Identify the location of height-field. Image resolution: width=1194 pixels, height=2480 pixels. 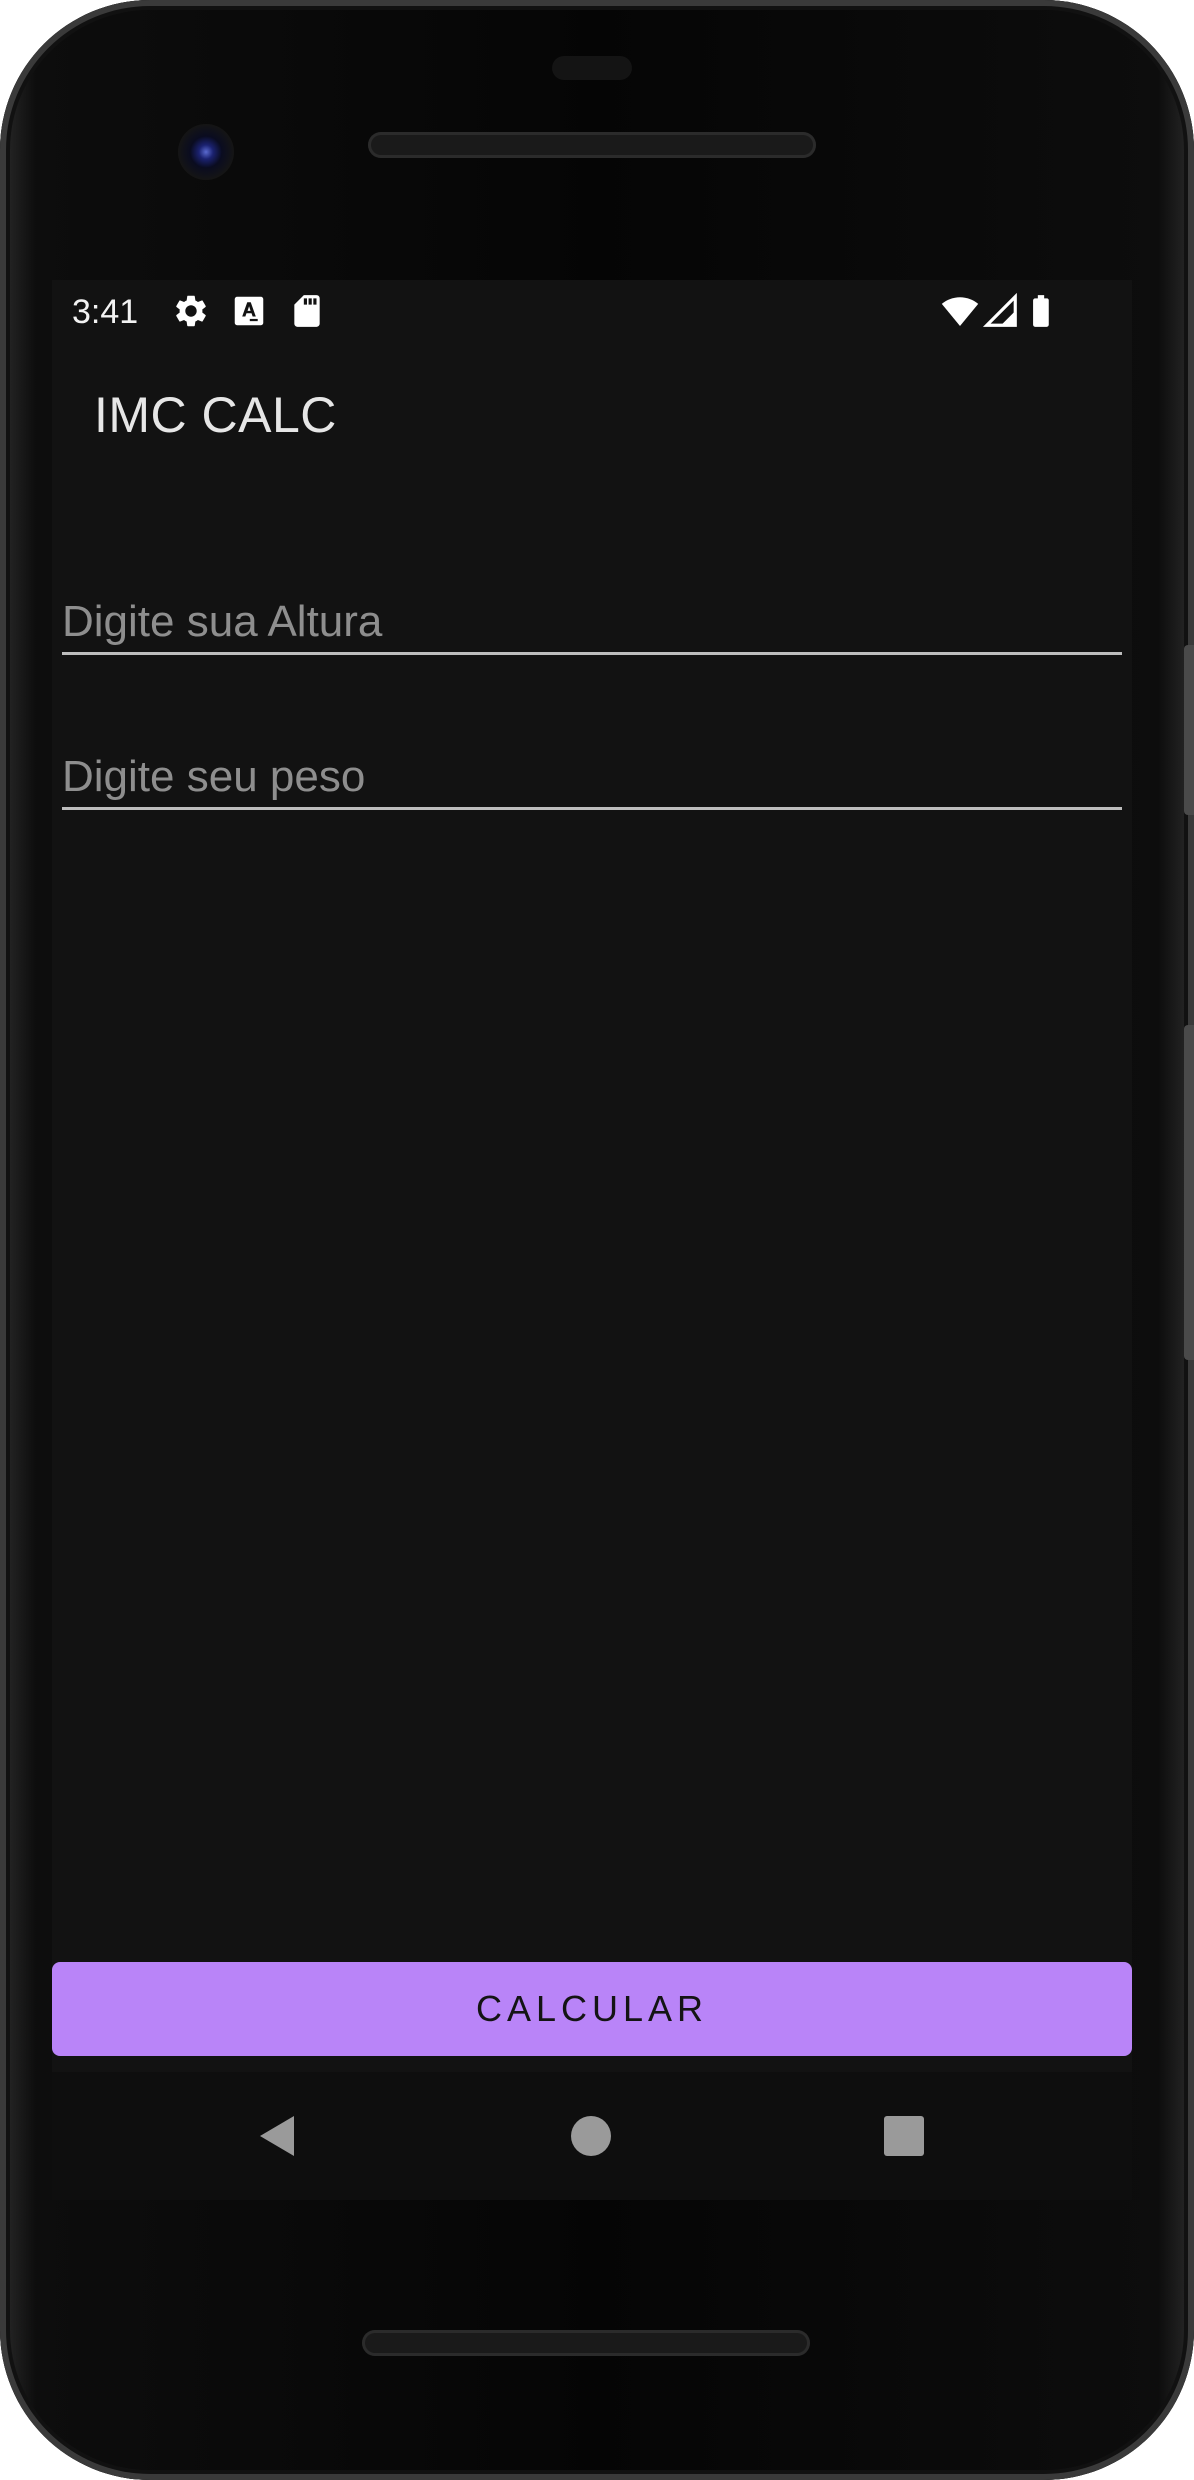
(592, 623).